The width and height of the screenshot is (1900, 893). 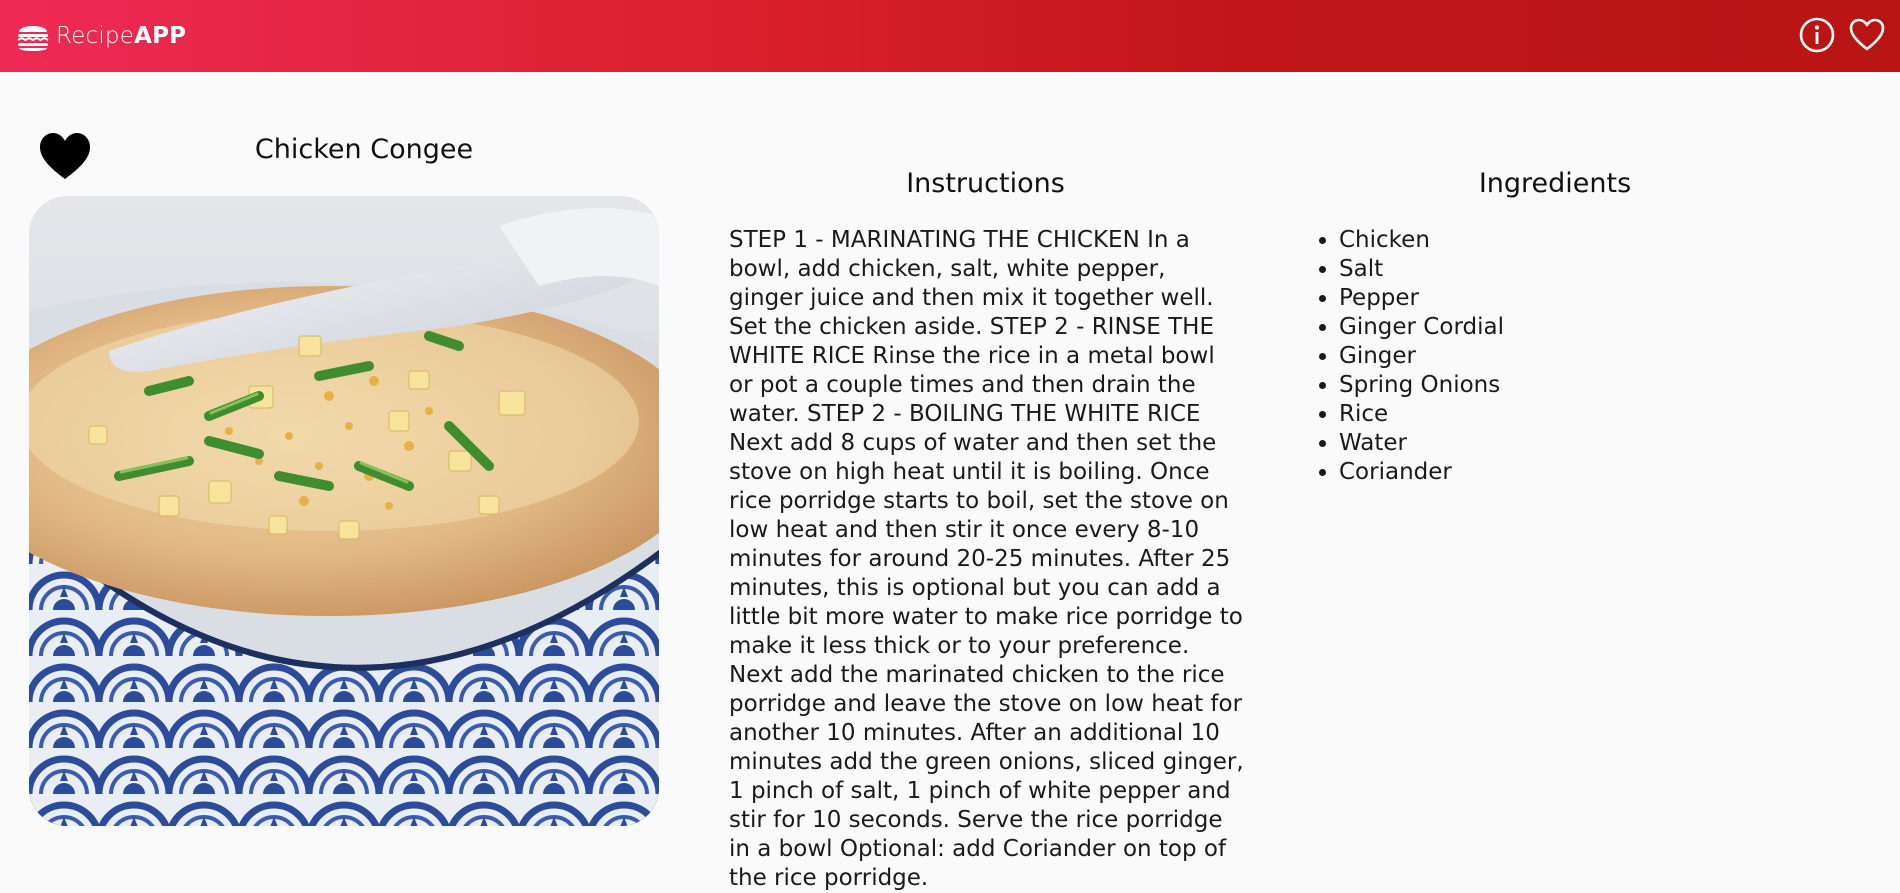 I want to click on ingredient-item: Water, so click(x=1539, y=443).